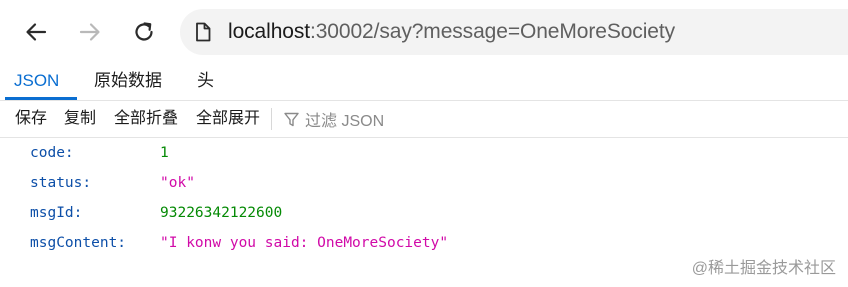 The image size is (848, 287). What do you see at coordinates (164, 153) in the screenshot?
I see `json-value: 1` at bounding box center [164, 153].